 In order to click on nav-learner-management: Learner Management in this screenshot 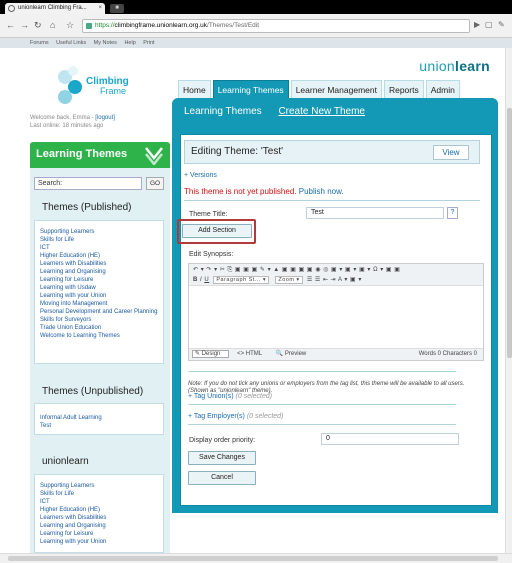, I will do `click(336, 89)`.